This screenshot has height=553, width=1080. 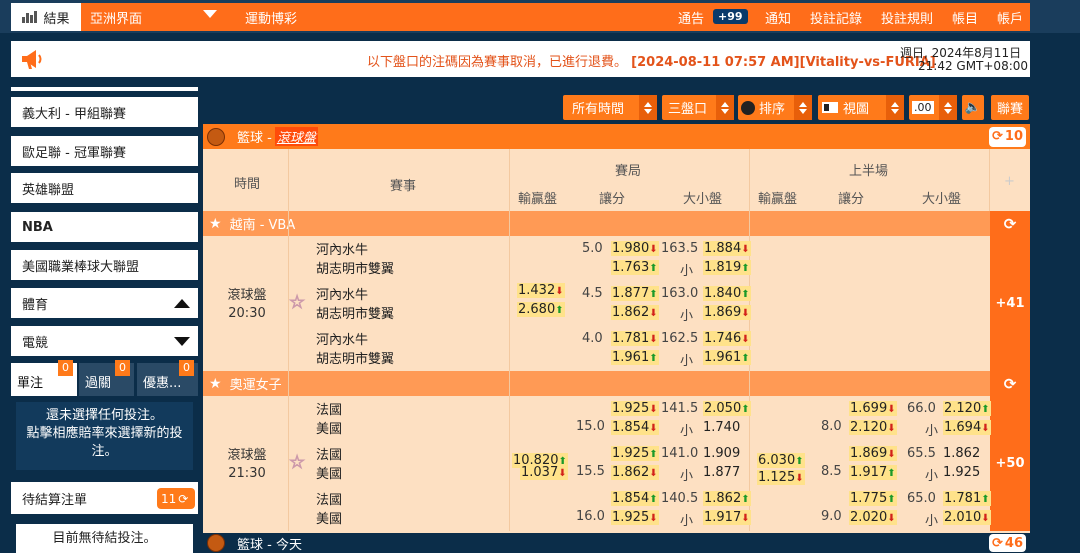 I want to click on league-header-vba: ★ 越南 - VBA, so click(x=596, y=223).